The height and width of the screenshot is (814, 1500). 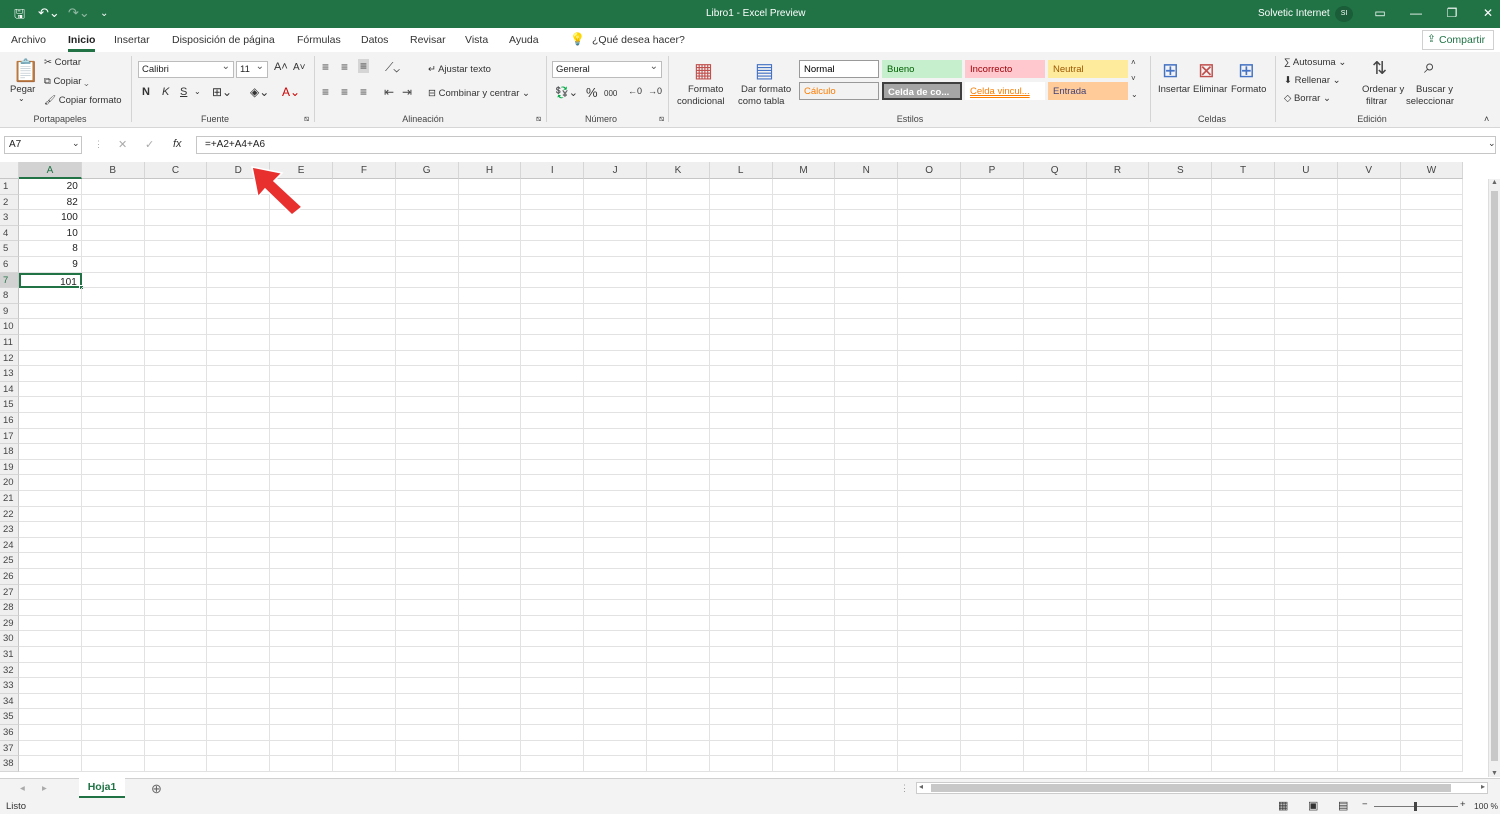 What do you see at coordinates (113, 514) in the screenshot?
I see `cell-B22` at bounding box center [113, 514].